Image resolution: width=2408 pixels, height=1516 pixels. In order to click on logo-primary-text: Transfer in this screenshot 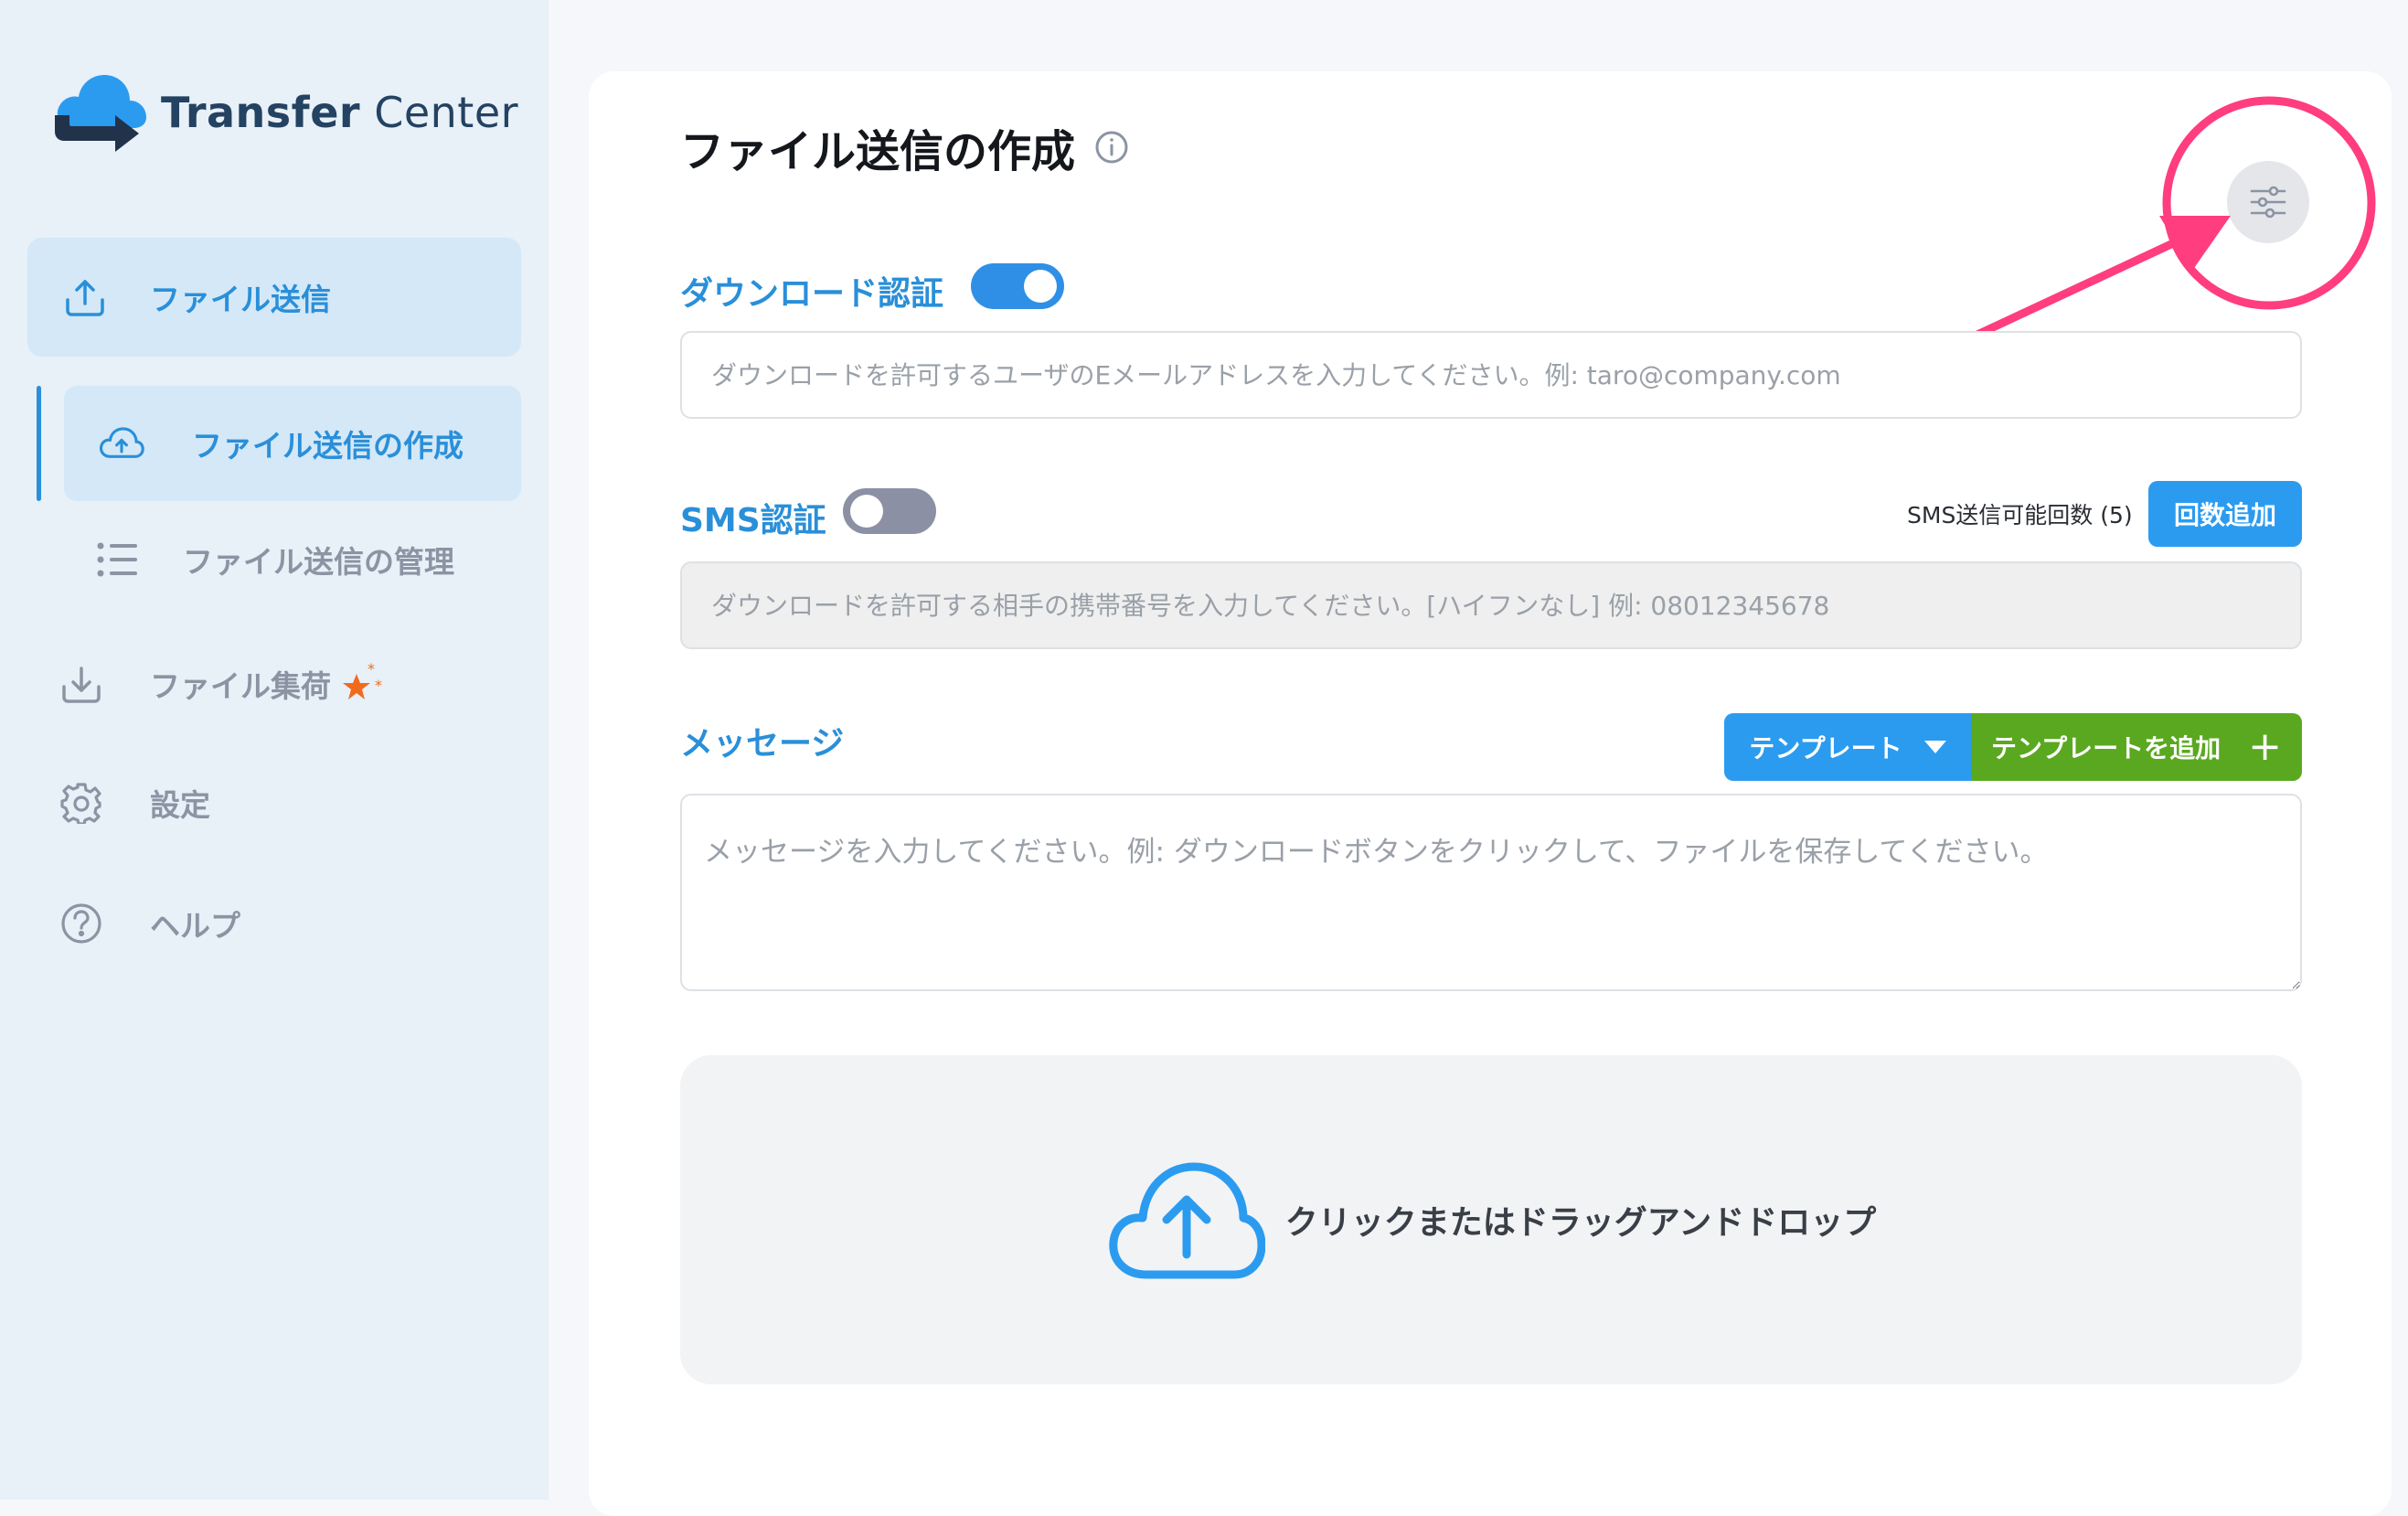, I will do `click(261, 113)`.